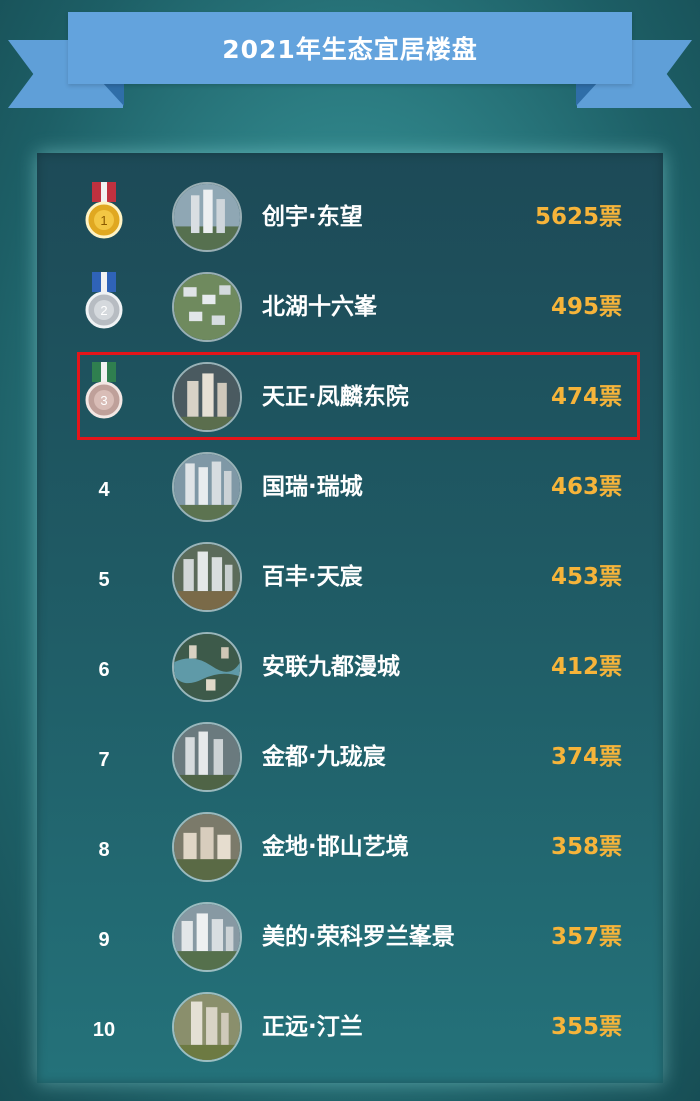  What do you see at coordinates (104, 759) in the screenshot?
I see `rank-number: 7` at bounding box center [104, 759].